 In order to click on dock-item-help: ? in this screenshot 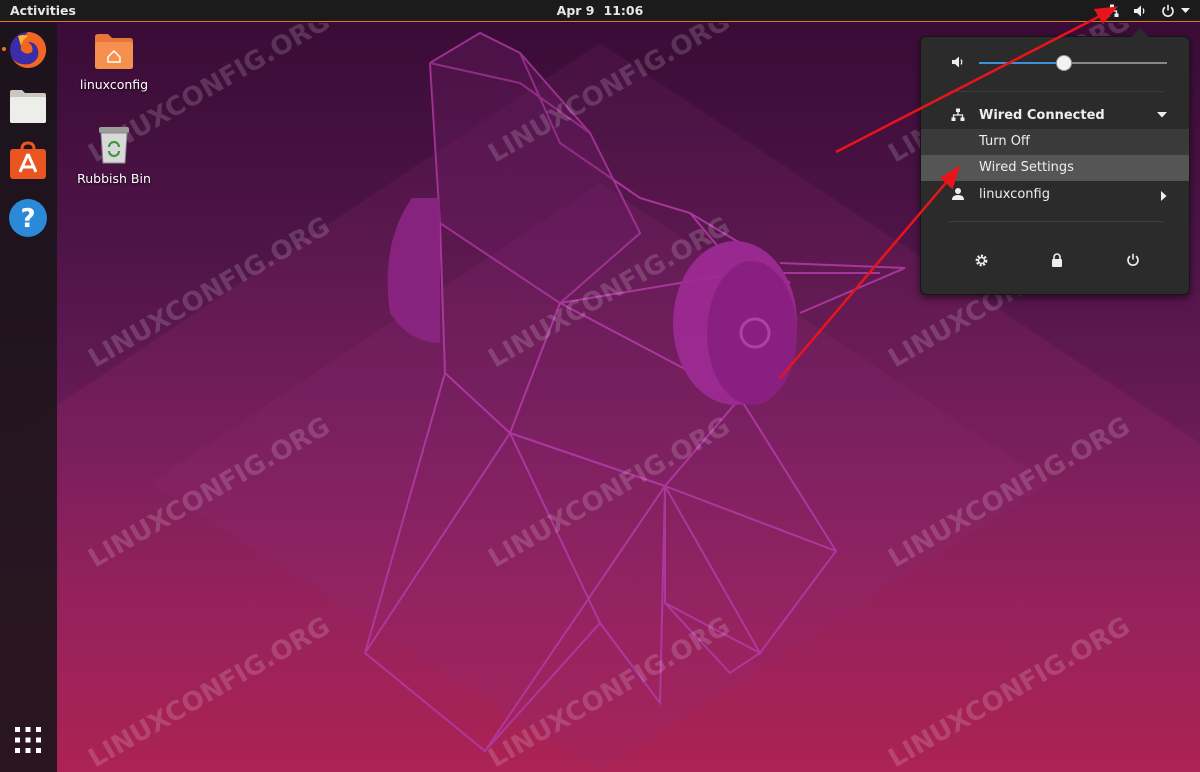, I will do `click(28, 218)`.